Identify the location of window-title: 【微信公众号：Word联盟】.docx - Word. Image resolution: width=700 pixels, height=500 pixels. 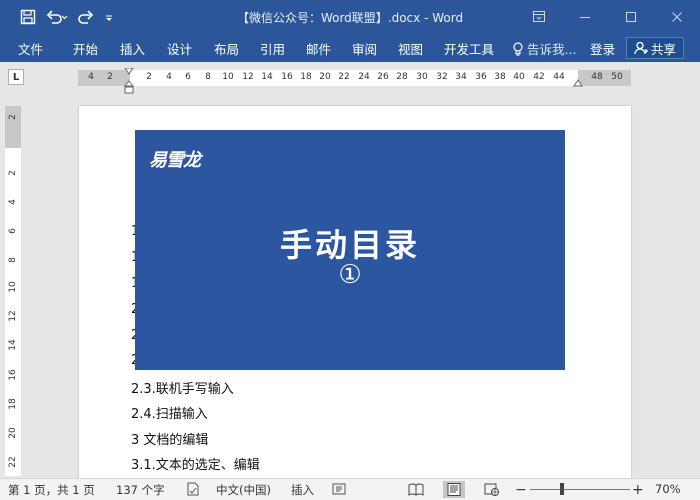
(350, 18).